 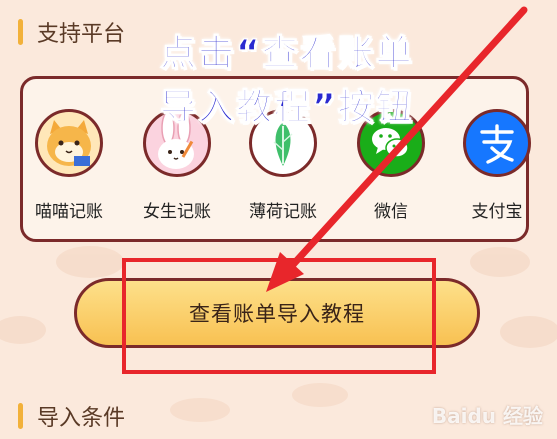 What do you see at coordinates (177, 212) in the screenshot?
I see `platform-label: 女生记账` at bounding box center [177, 212].